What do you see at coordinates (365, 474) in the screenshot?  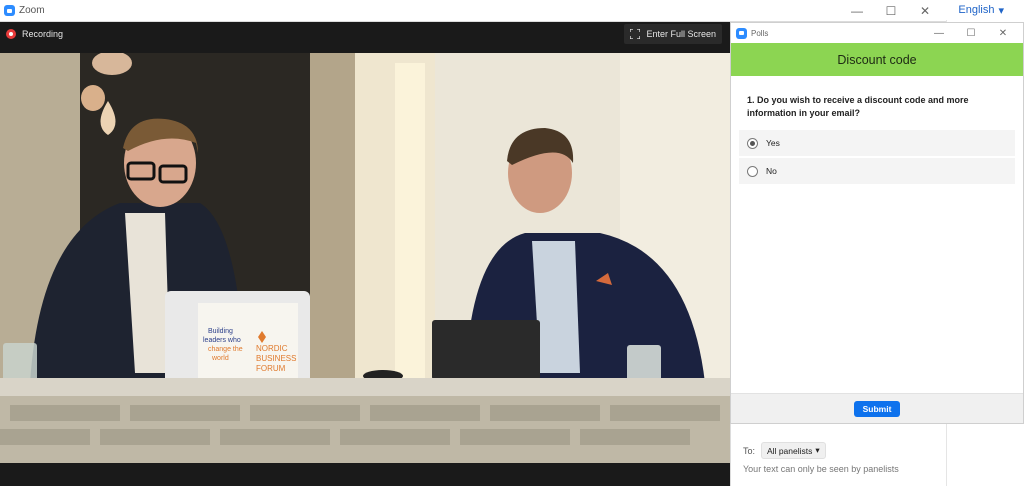 I see `video-bottom-bar` at bounding box center [365, 474].